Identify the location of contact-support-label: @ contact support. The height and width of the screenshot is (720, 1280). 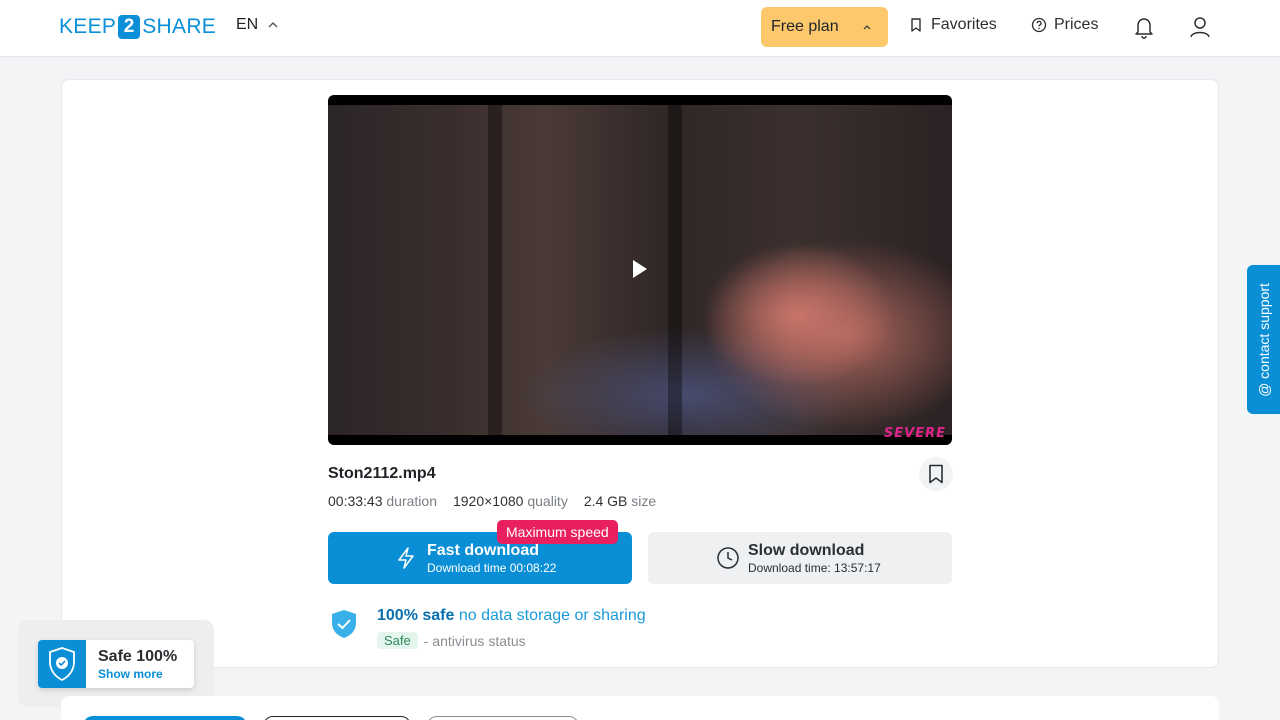
(1263, 339).